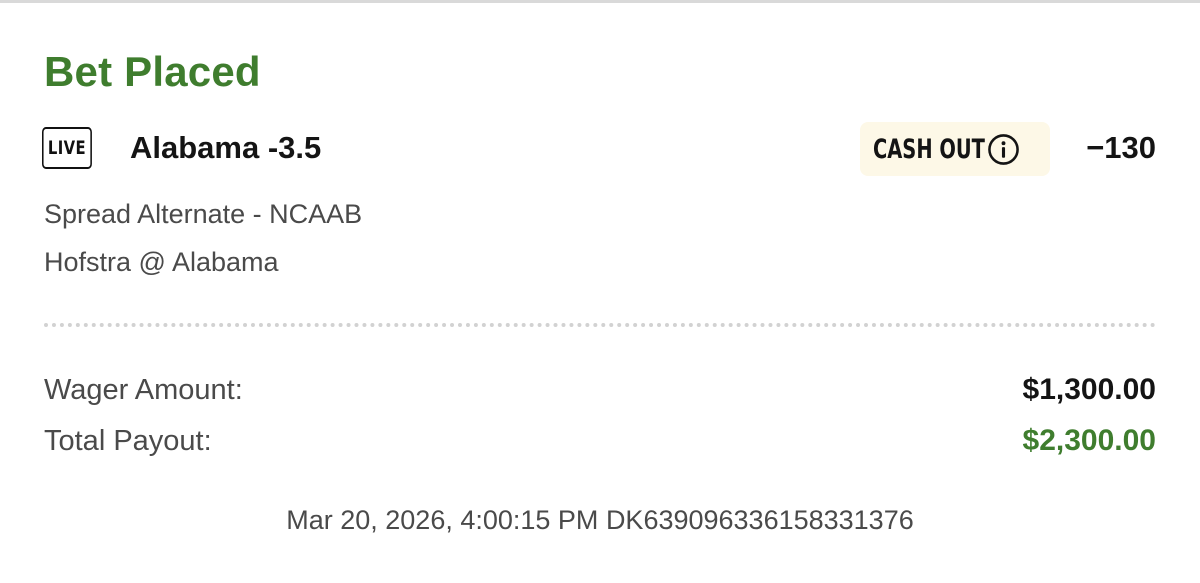  What do you see at coordinates (442, 520) in the screenshot?
I see `placed-timestamp: Mar 20, 2026, 4:00:15 PM` at bounding box center [442, 520].